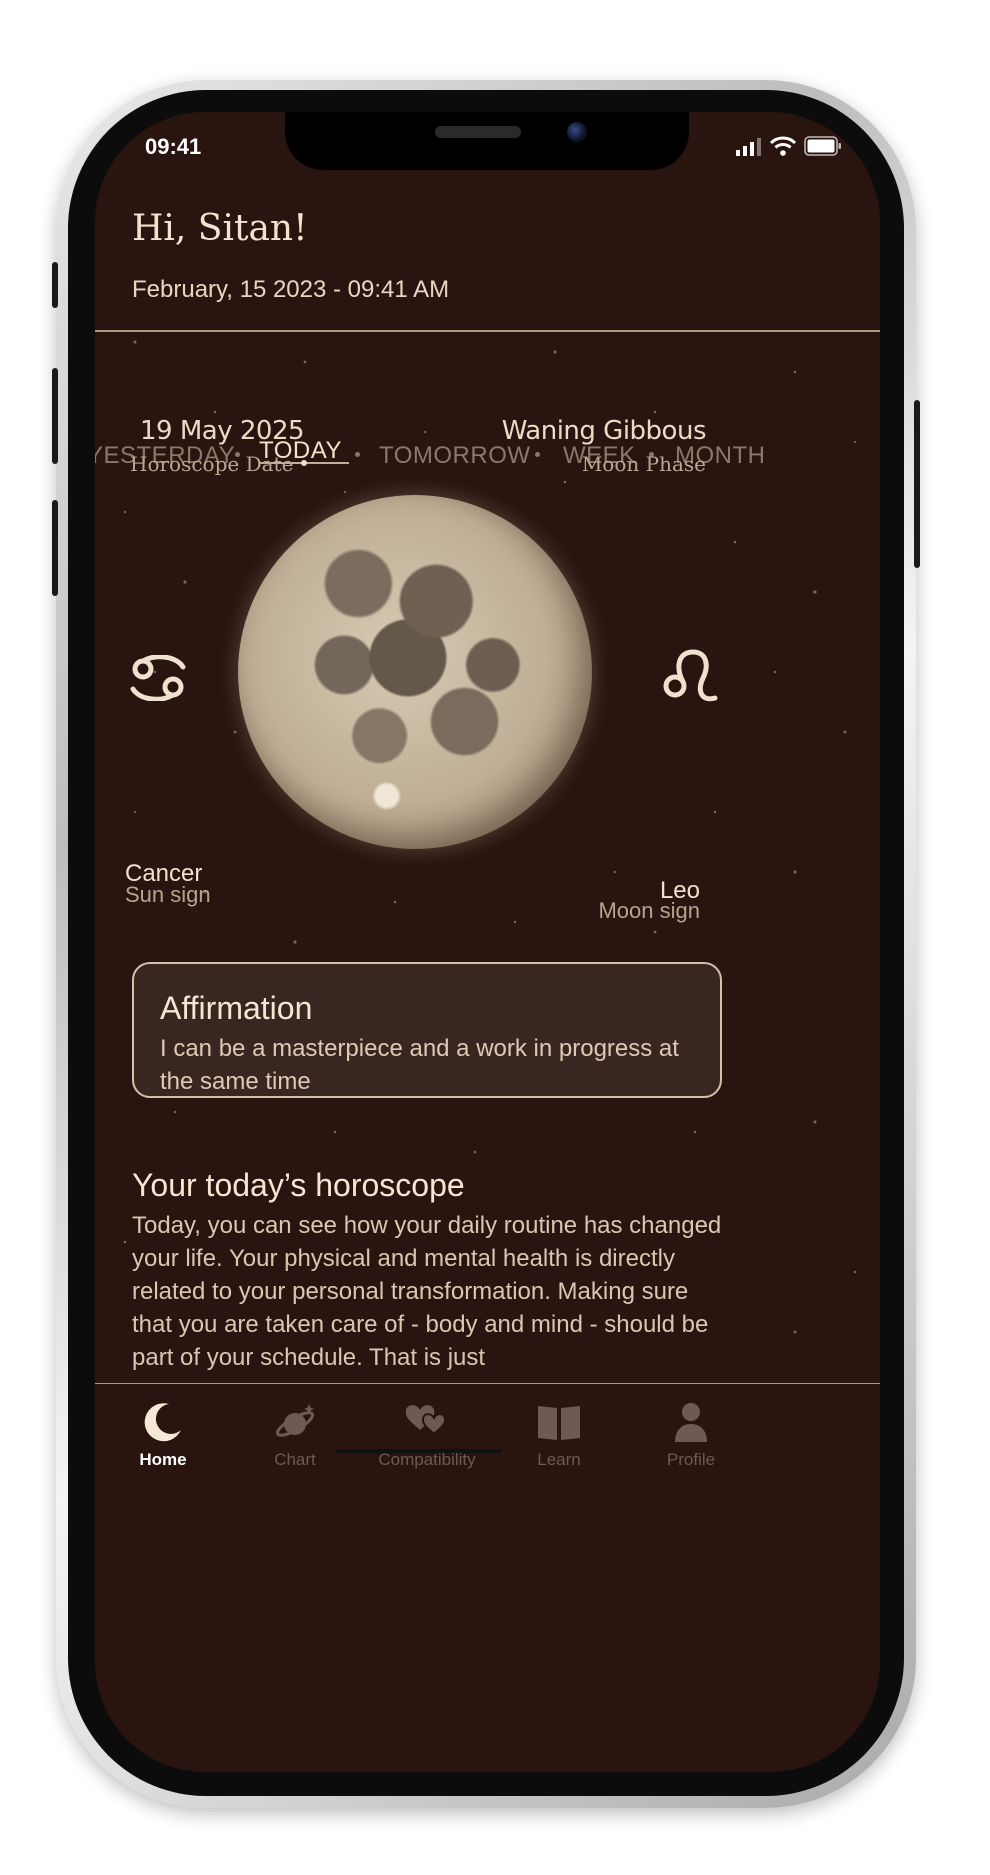 The image size is (990, 1875). Describe the element at coordinates (426, 1420) in the screenshot. I see `hearts-icon` at that location.